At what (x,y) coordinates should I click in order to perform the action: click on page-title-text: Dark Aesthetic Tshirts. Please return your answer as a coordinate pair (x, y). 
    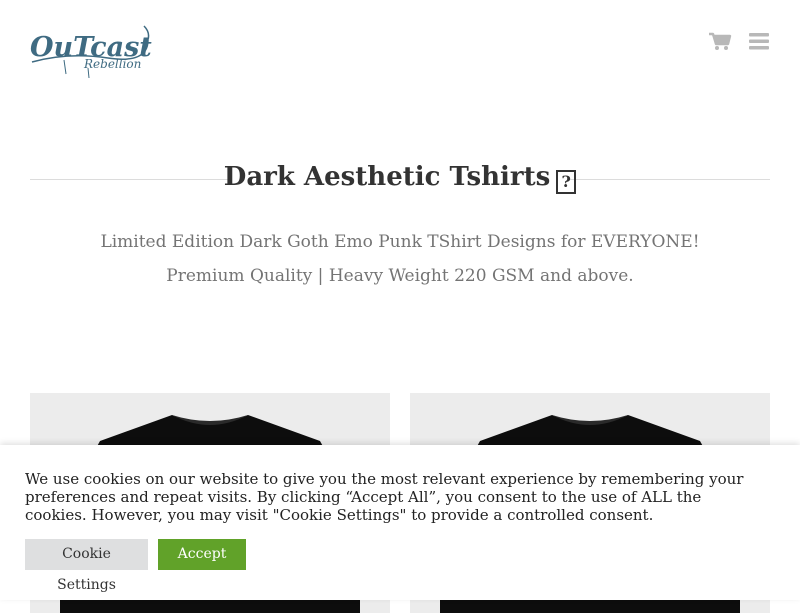
    Looking at the image, I should click on (387, 177).